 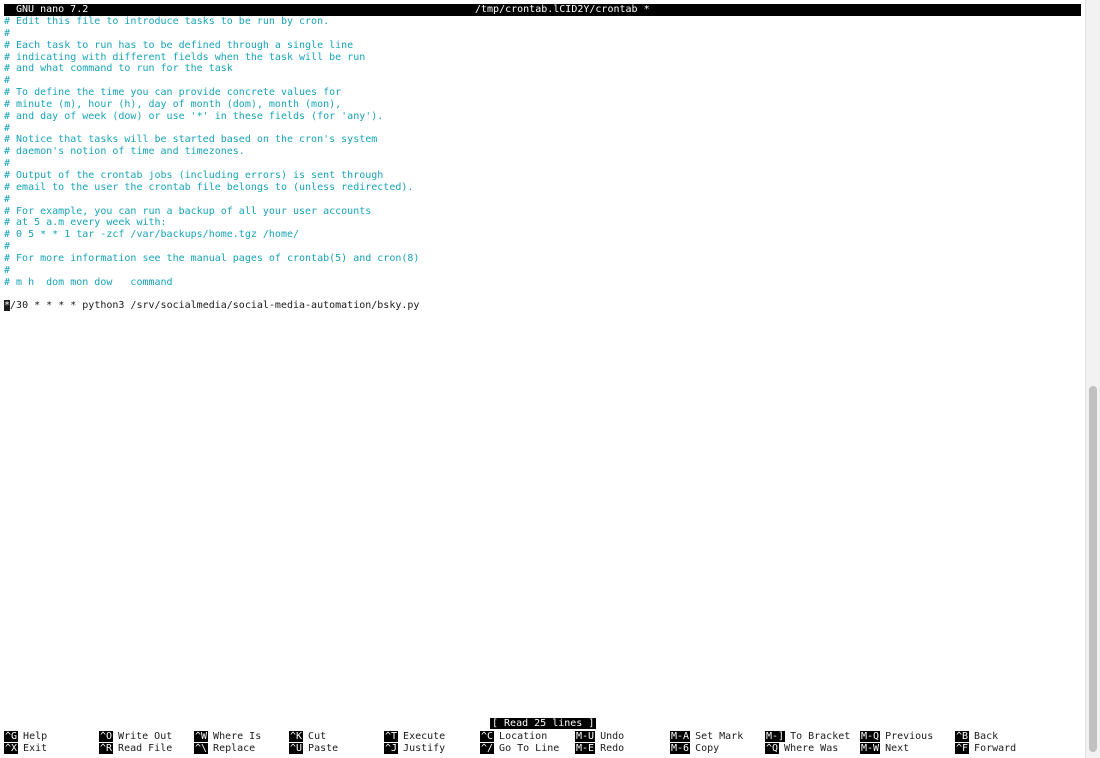 I want to click on shortcut-where-is: ^W Where Is, so click(x=227, y=737).